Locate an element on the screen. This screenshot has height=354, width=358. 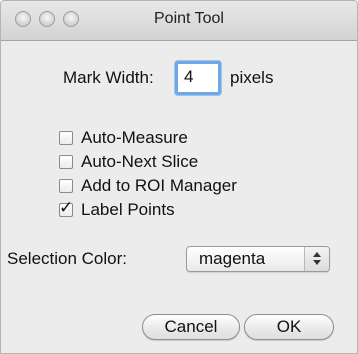
mark-width-label: Mark Width: is located at coordinates (108, 77).